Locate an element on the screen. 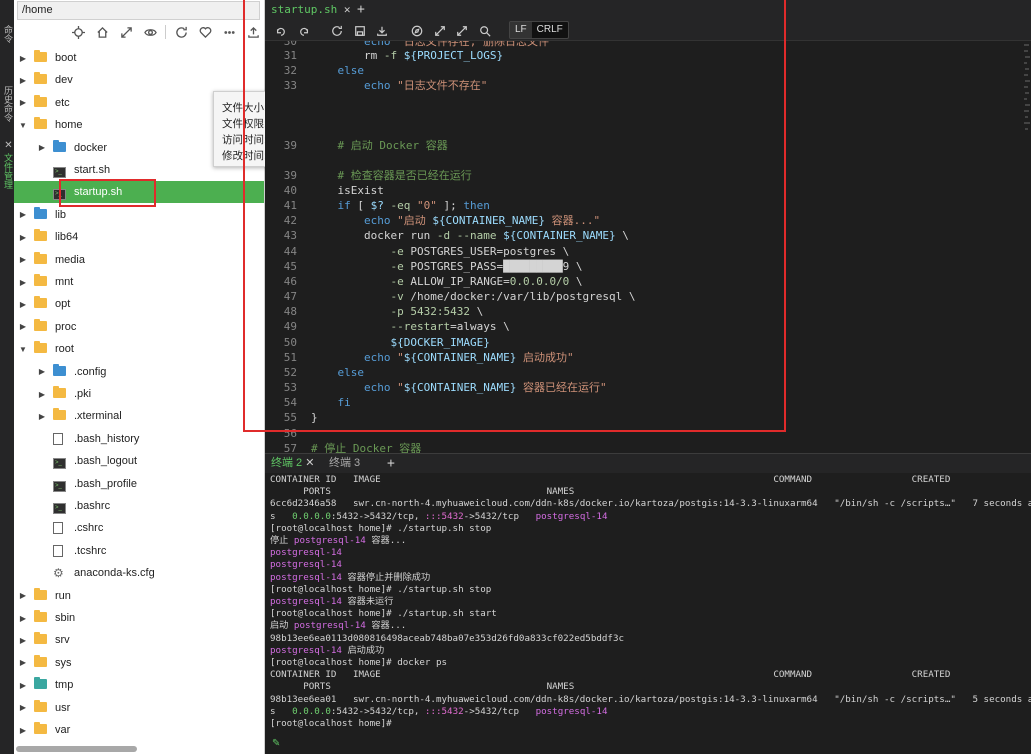 This screenshot has width=1031, height=754. tree-item-run: ▶ run is located at coordinates (139, 596).